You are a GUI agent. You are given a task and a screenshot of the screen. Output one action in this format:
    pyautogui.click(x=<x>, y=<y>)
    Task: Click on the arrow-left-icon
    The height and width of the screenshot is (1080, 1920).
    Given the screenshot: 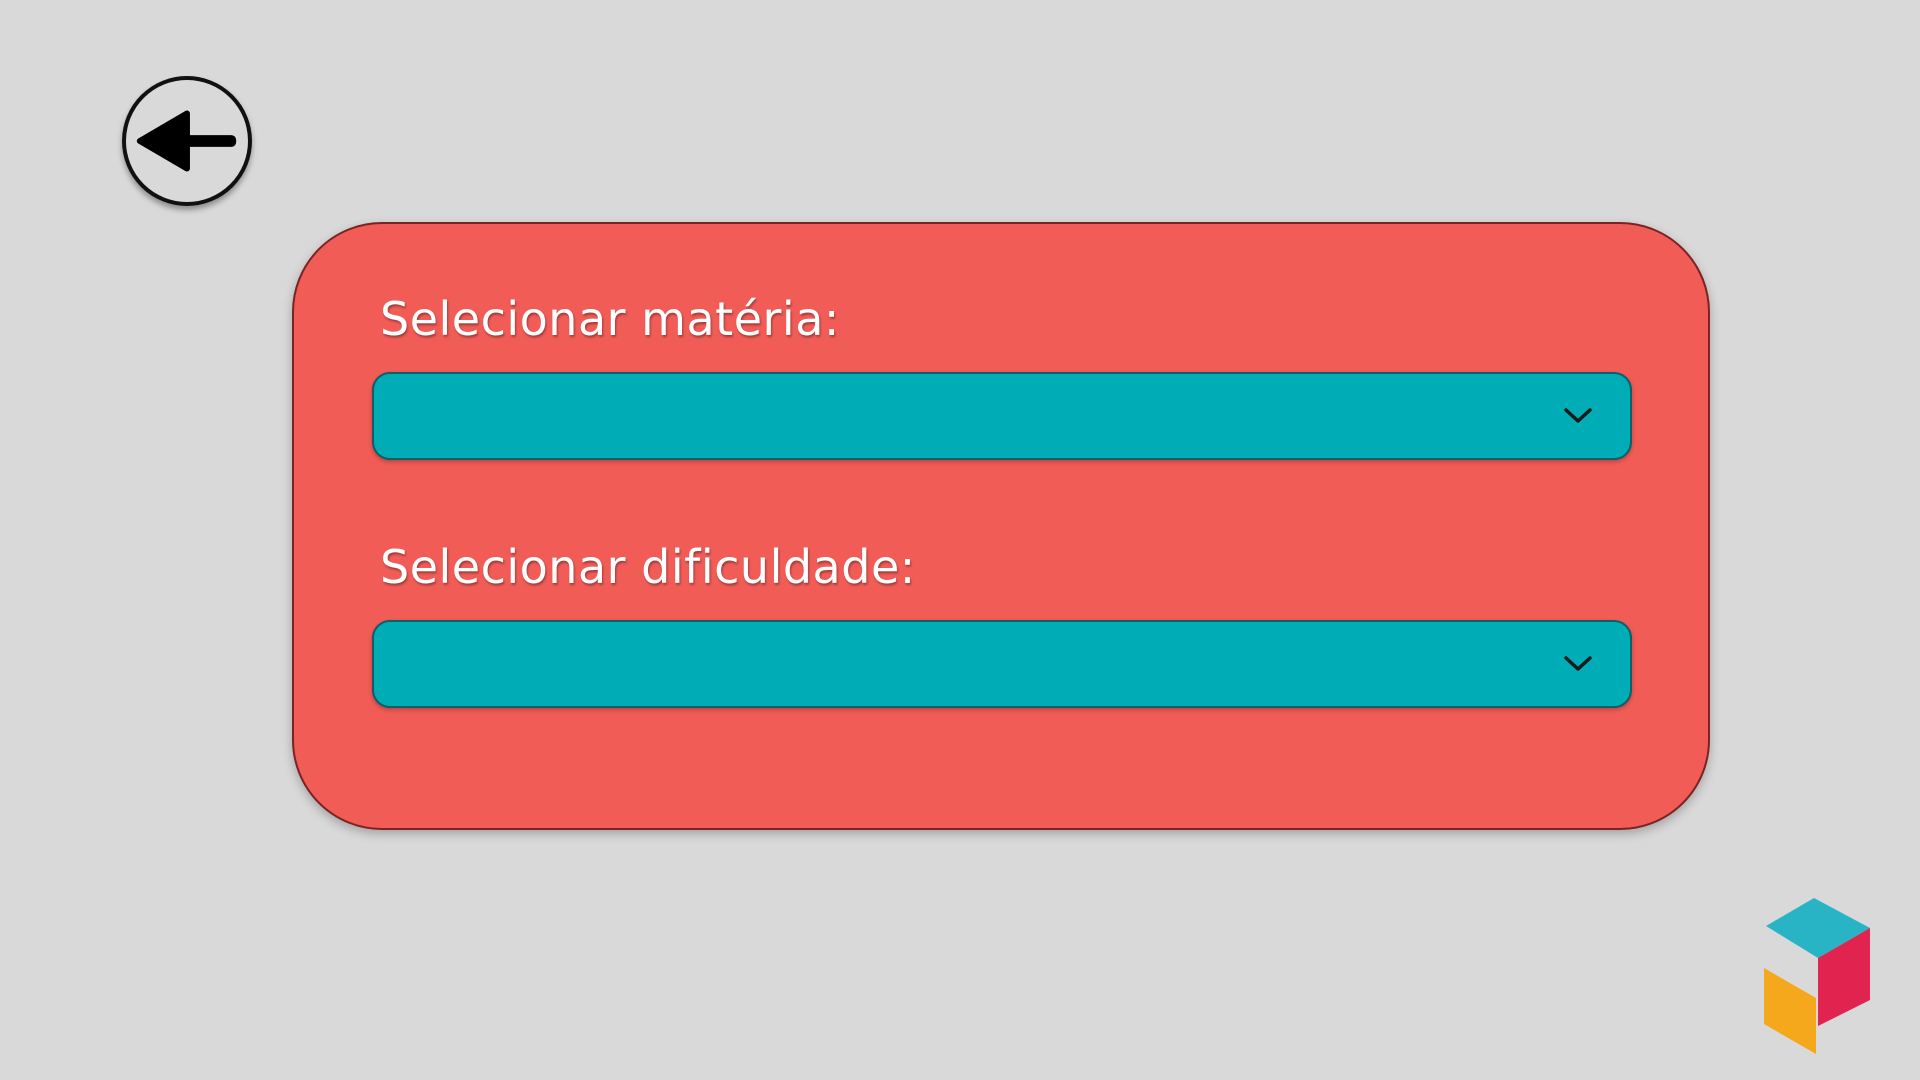 What is the action you would take?
    pyautogui.click(x=186, y=141)
    